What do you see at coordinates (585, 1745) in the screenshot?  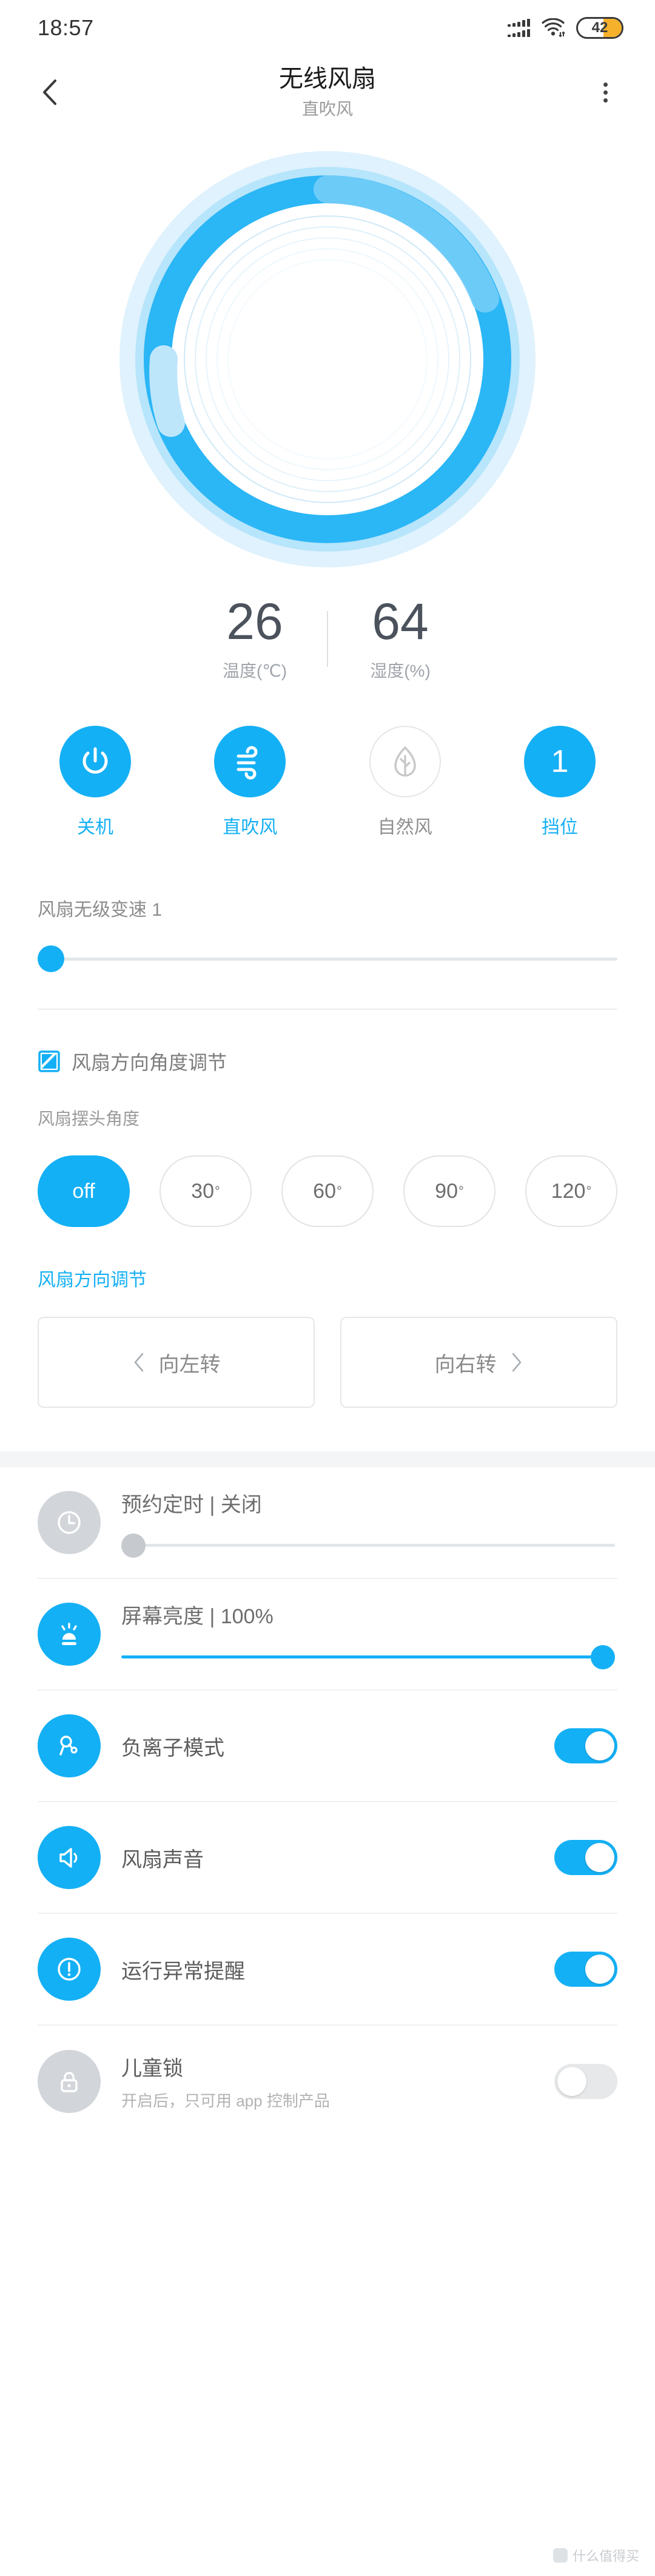 I see `anion-mode-toggle` at bounding box center [585, 1745].